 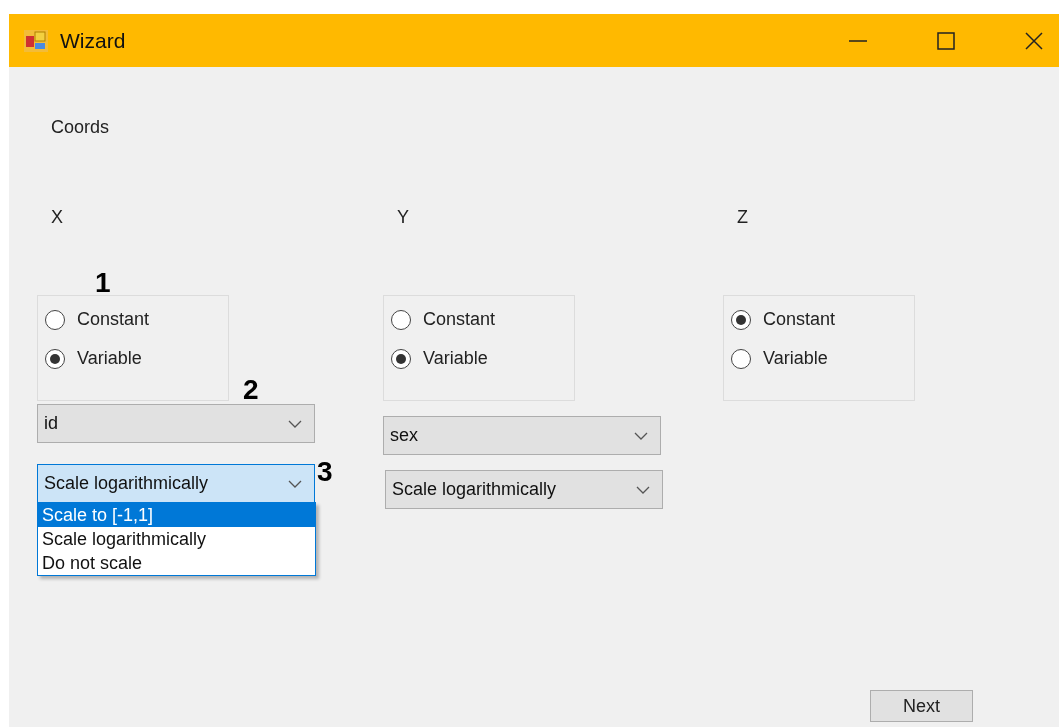 What do you see at coordinates (176, 563) in the screenshot?
I see `dropdown-item: Do not scale` at bounding box center [176, 563].